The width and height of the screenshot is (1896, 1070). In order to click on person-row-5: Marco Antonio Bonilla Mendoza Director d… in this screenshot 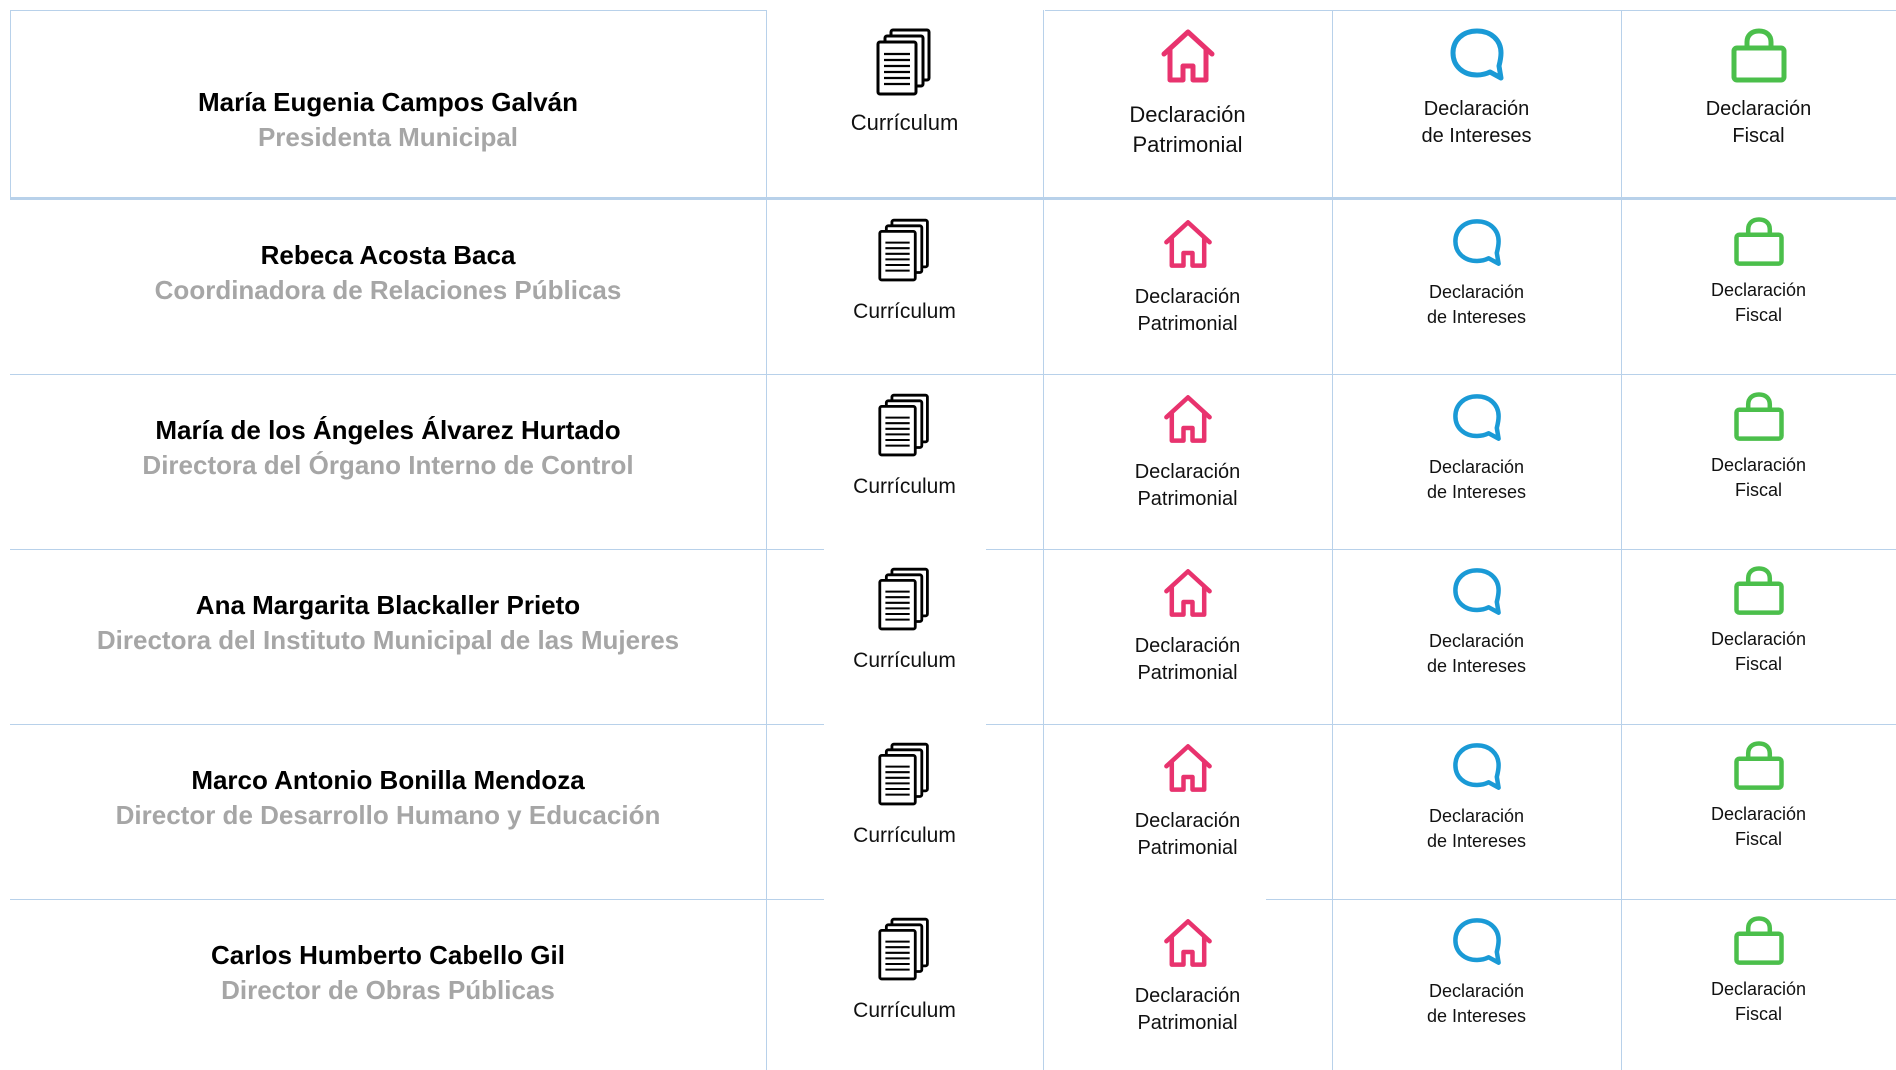, I will do `click(388, 798)`.